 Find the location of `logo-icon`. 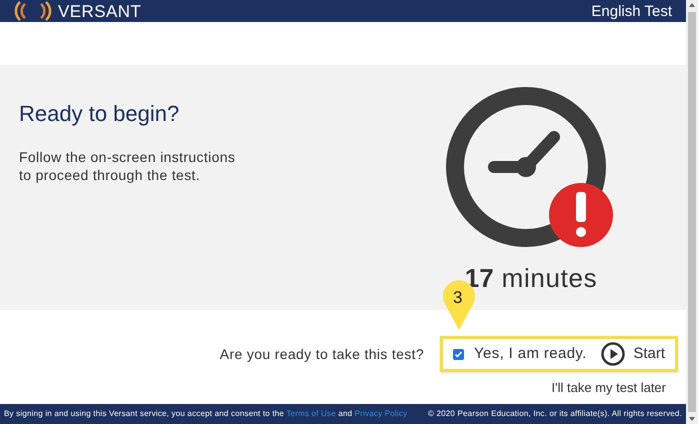

logo-icon is located at coordinates (33, 11).